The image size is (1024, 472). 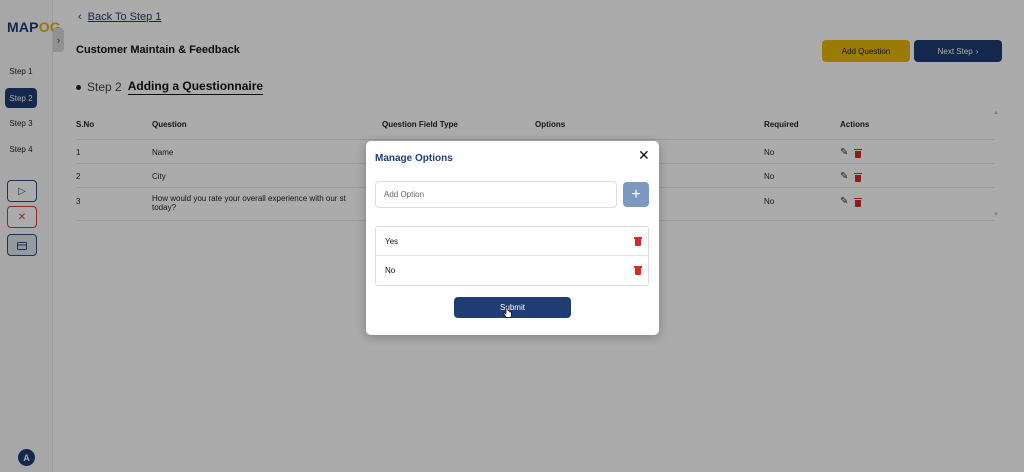 What do you see at coordinates (507, 312) in the screenshot?
I see `pointer-cursor-icon` at bounding box center [507, 312].